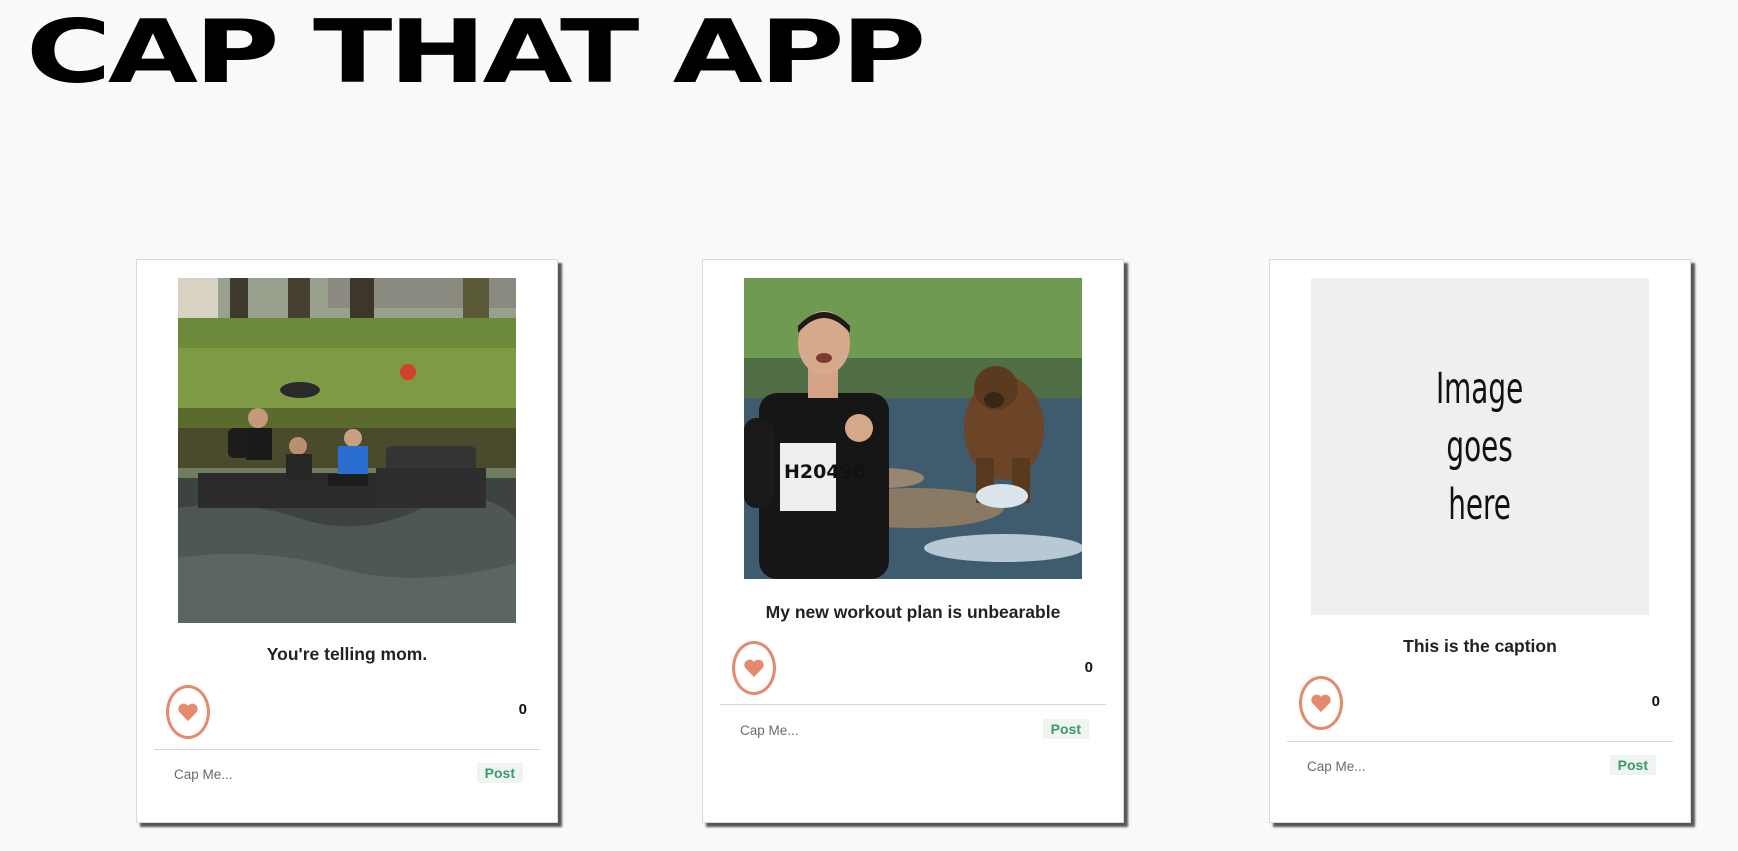 This screenshot has height=851, width=1738. I want to click on app-title: CAP THAT APP, so click(476, 51).